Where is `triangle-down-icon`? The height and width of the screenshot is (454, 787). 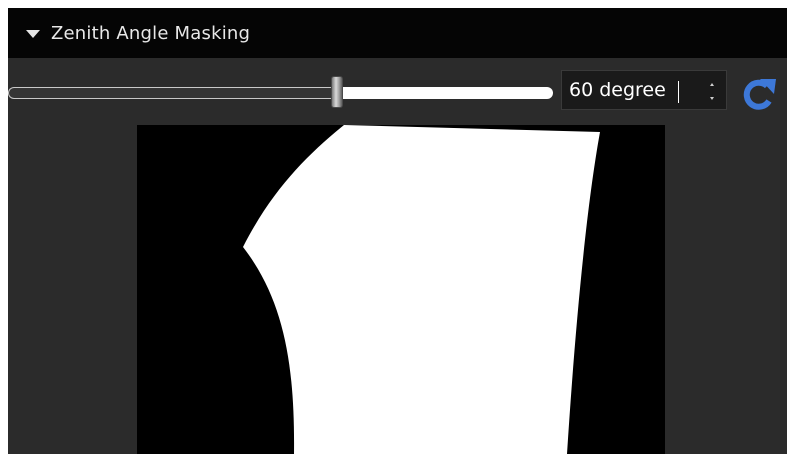 triangle-down-icon is located at coordinates (33, 34).